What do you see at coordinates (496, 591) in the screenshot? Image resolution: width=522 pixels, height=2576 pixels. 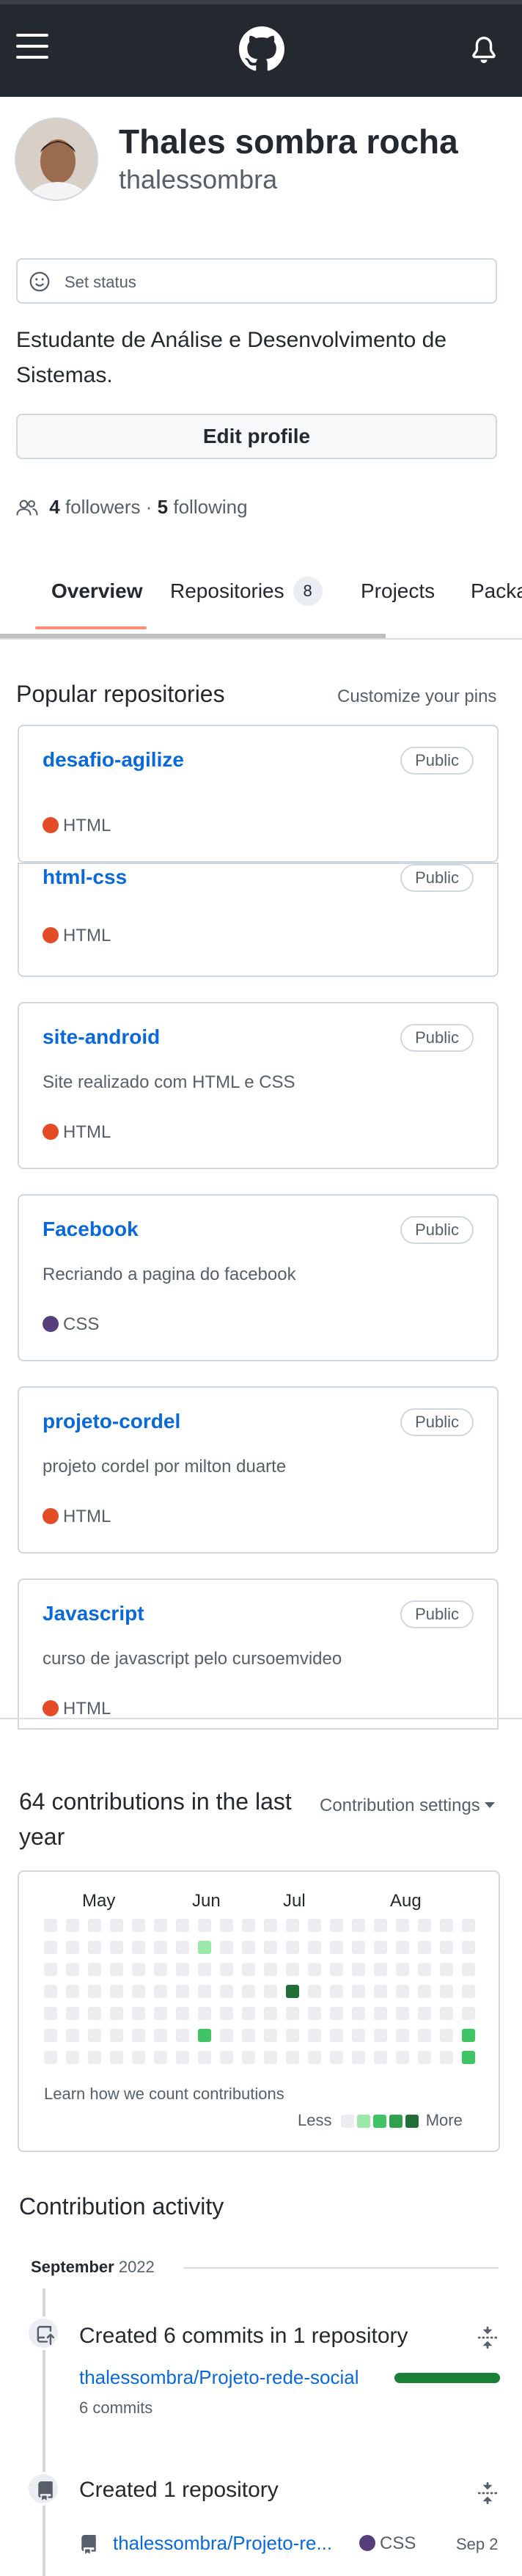 I see `tab-packages: Packages` at bounding box center [496, 591].